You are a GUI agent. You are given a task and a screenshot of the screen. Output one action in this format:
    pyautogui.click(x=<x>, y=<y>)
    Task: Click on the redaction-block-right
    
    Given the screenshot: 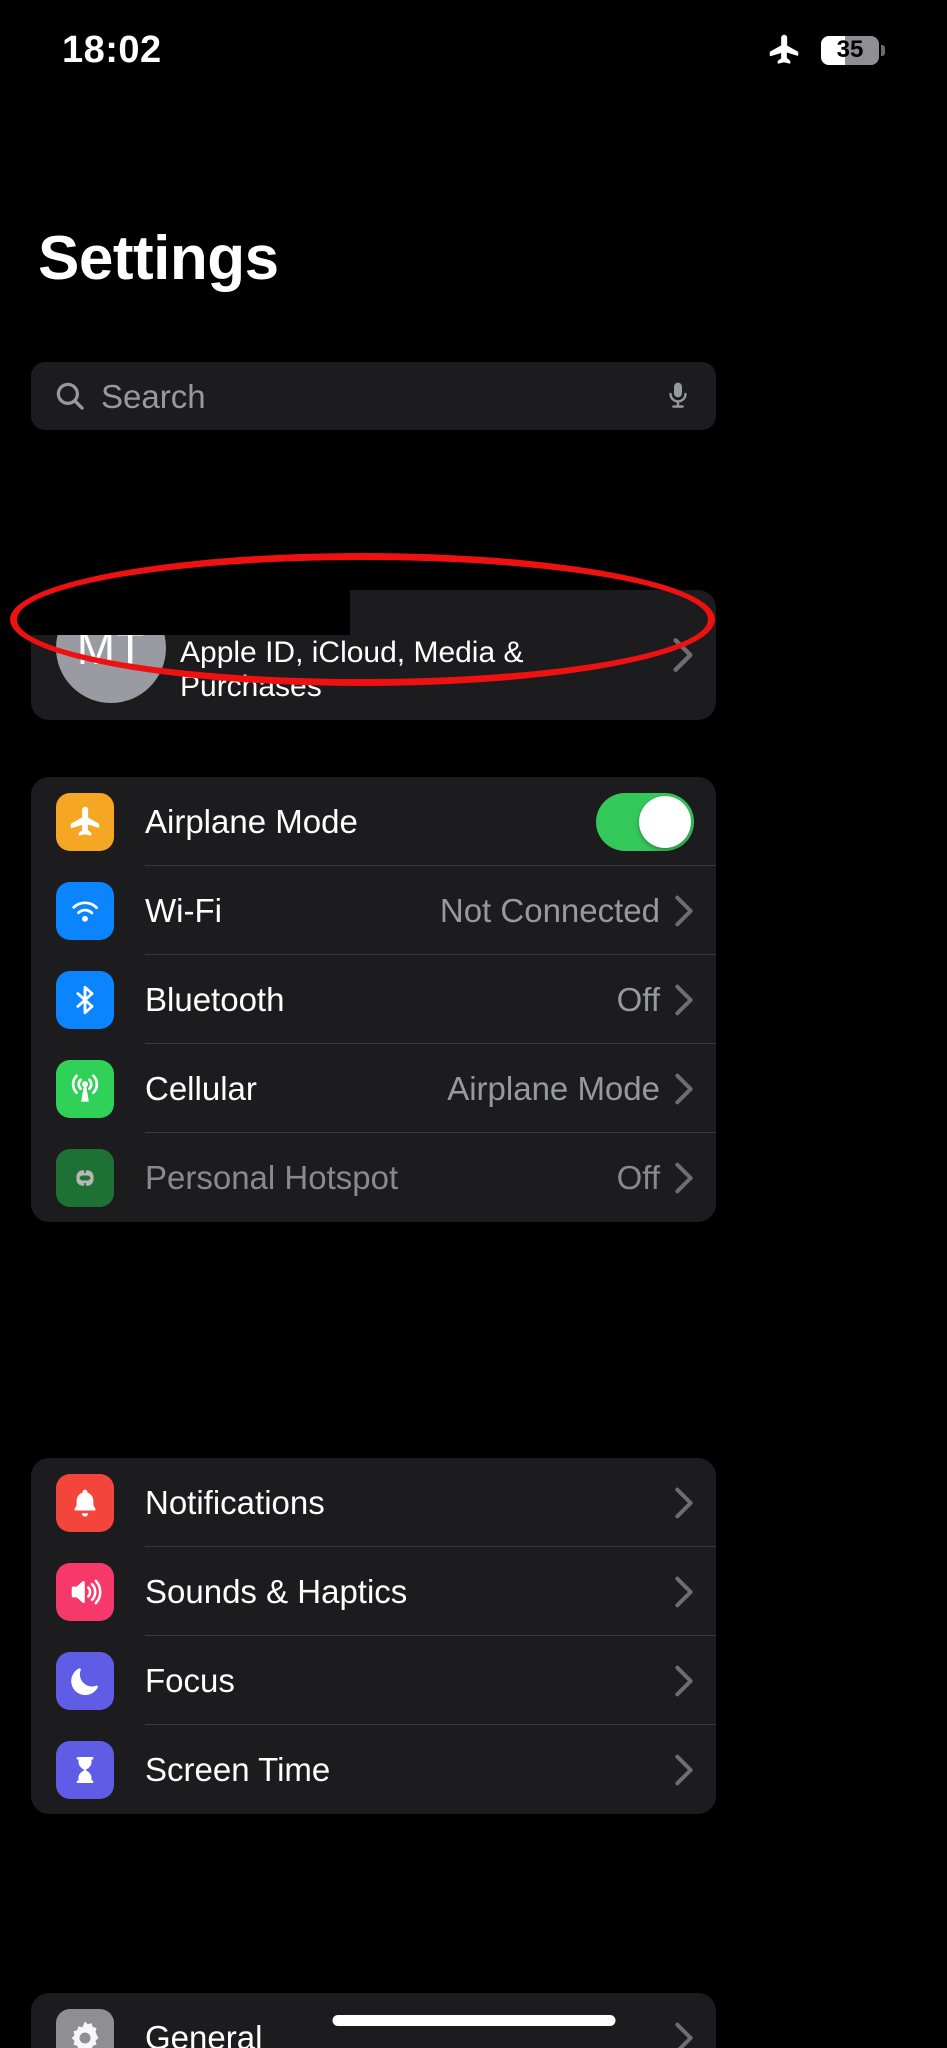 What is the action you would take?
    pyautogui.click(x=648, y=545)
    